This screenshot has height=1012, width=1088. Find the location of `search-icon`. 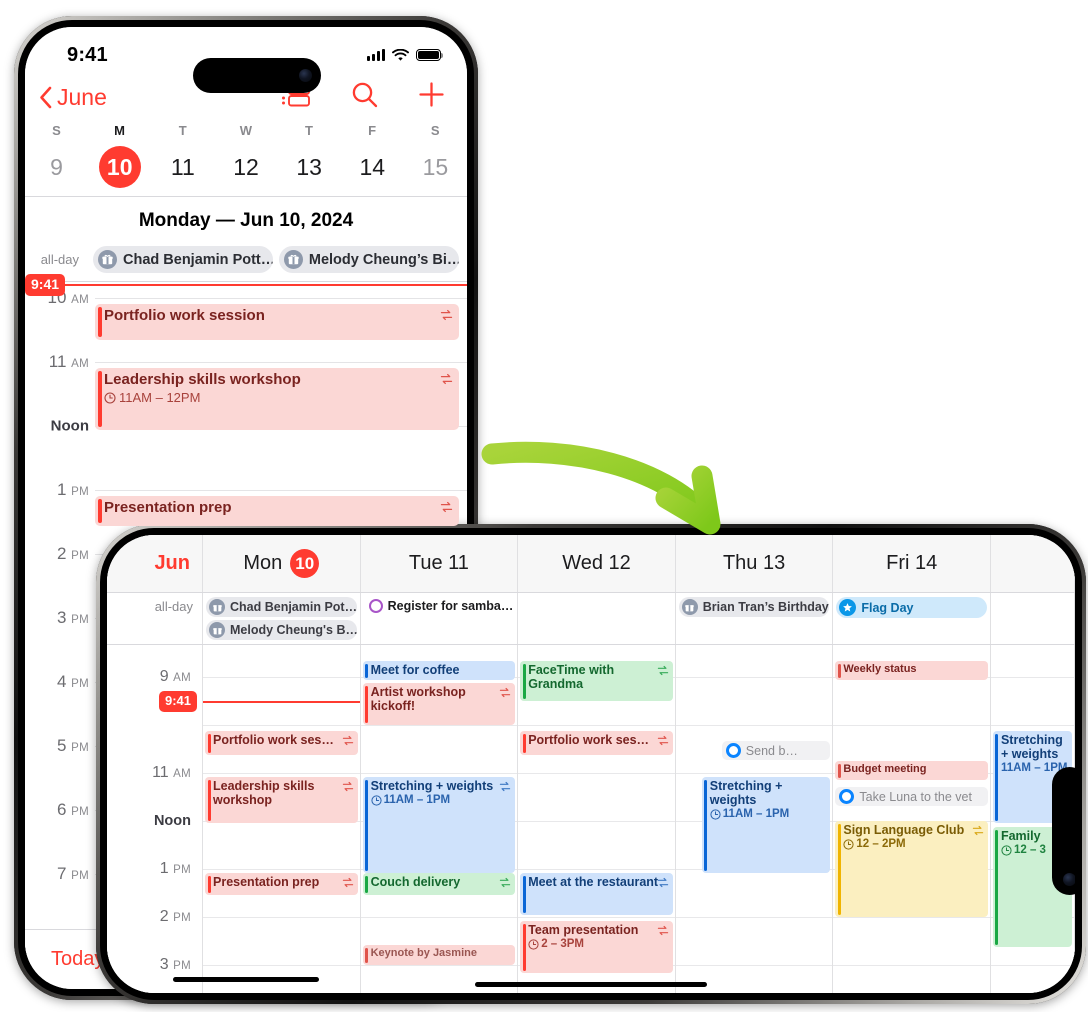

search-icon is located at coordinates (364, 97).